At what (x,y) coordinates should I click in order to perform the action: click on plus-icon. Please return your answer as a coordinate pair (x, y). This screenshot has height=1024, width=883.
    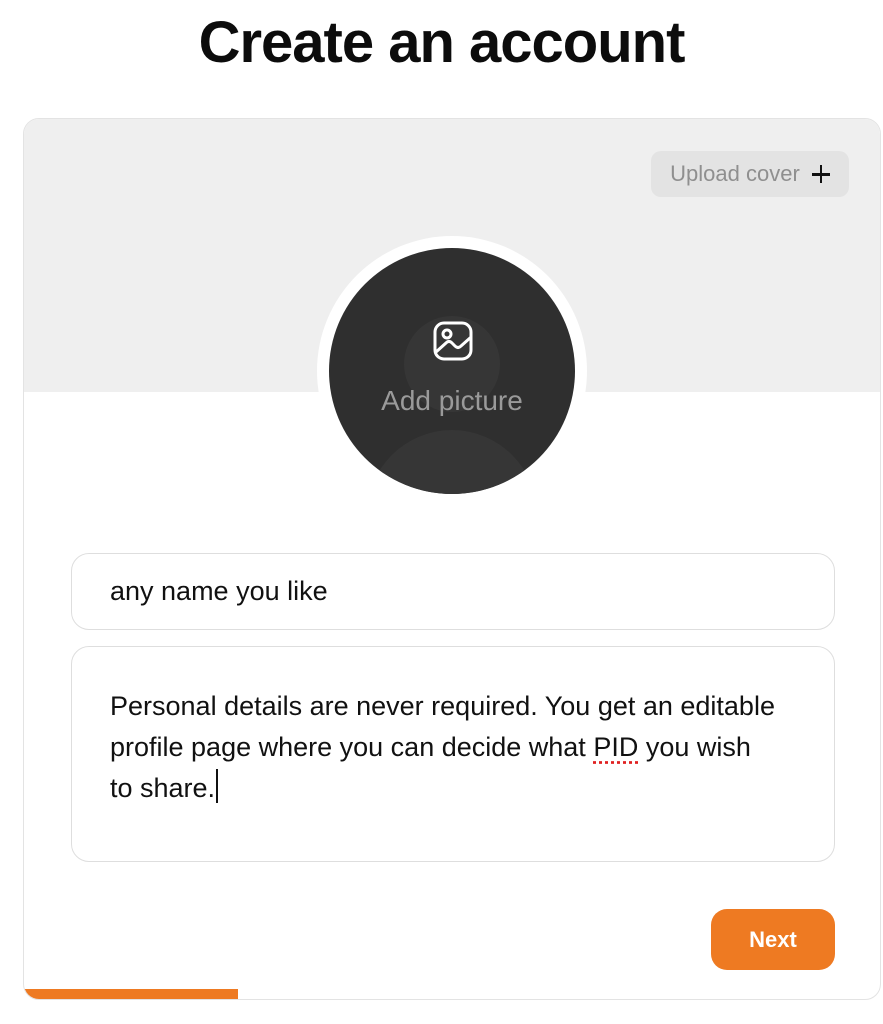
    Looking at the image, I should click on (820, 174).